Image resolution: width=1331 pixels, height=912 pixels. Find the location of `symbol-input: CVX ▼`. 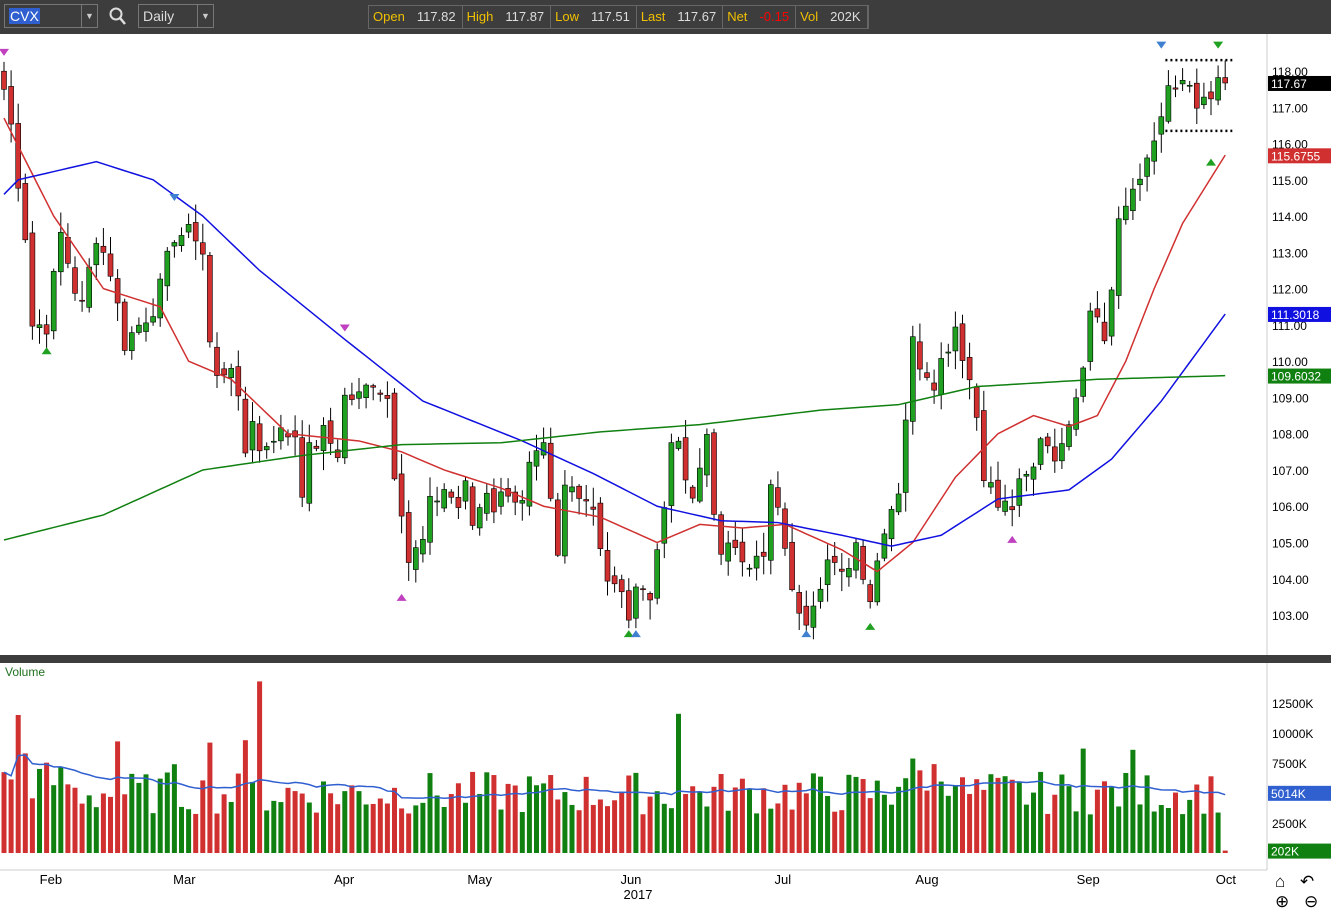

symbol-input: CVX ▼ is located at coordinates (51, 16).